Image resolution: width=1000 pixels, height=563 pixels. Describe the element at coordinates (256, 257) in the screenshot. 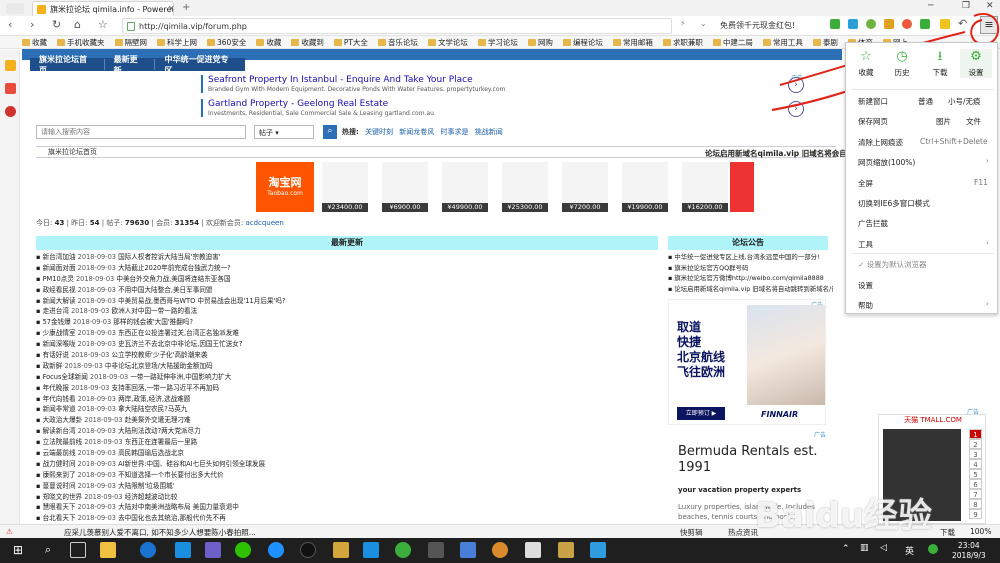

I see `news-item: ▪ 新台湾加油 2018-09-03 国际人权者控诉大陆当局'宗教迫害'` at that location.